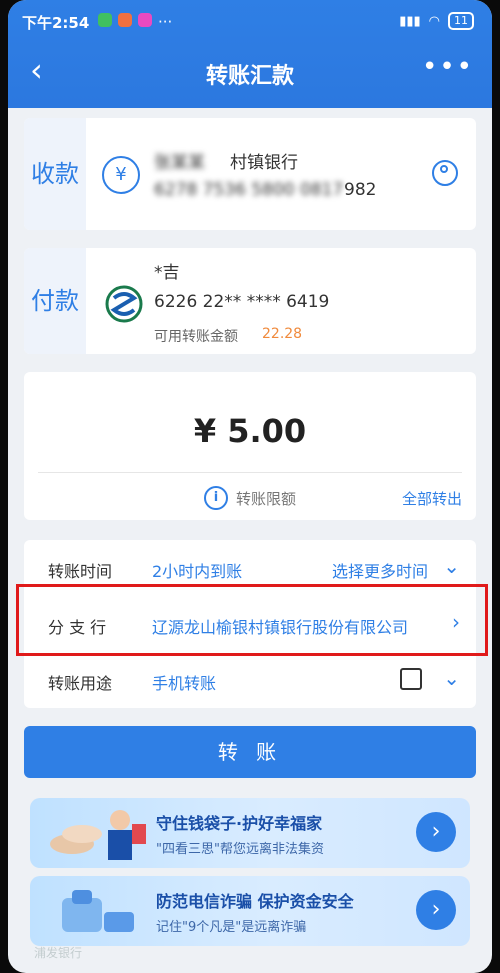  I want to click on payee-tab: 收款, so click(55, 174).